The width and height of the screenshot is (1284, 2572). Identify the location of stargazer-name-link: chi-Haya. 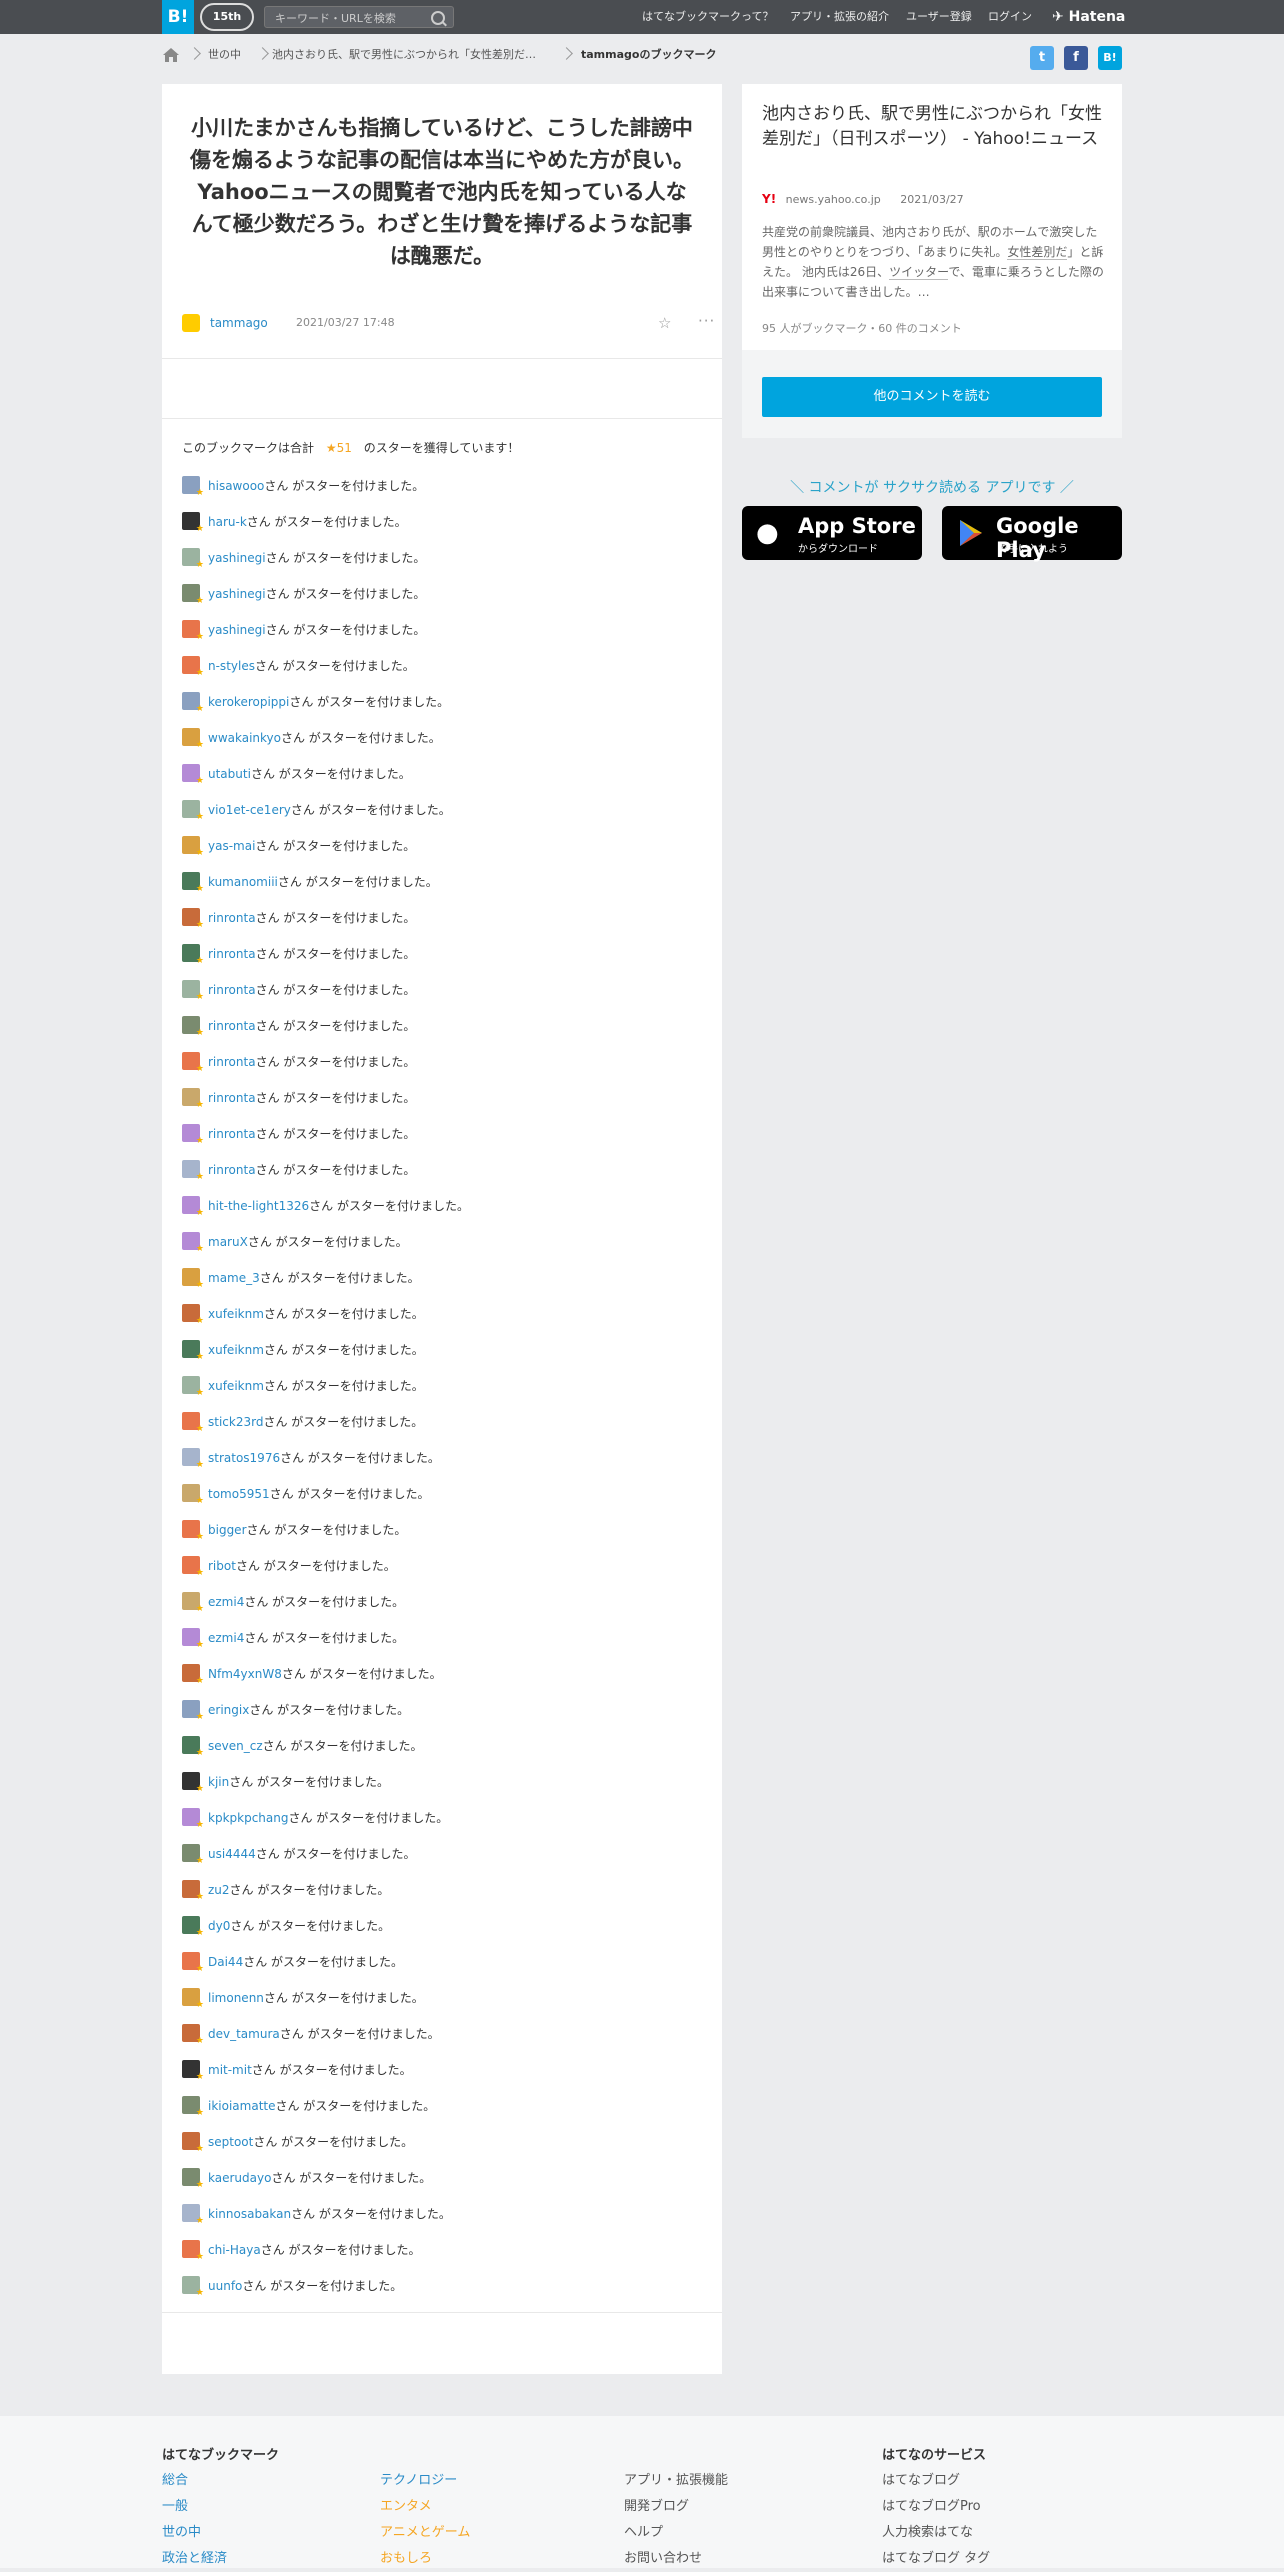
(234, 2250).